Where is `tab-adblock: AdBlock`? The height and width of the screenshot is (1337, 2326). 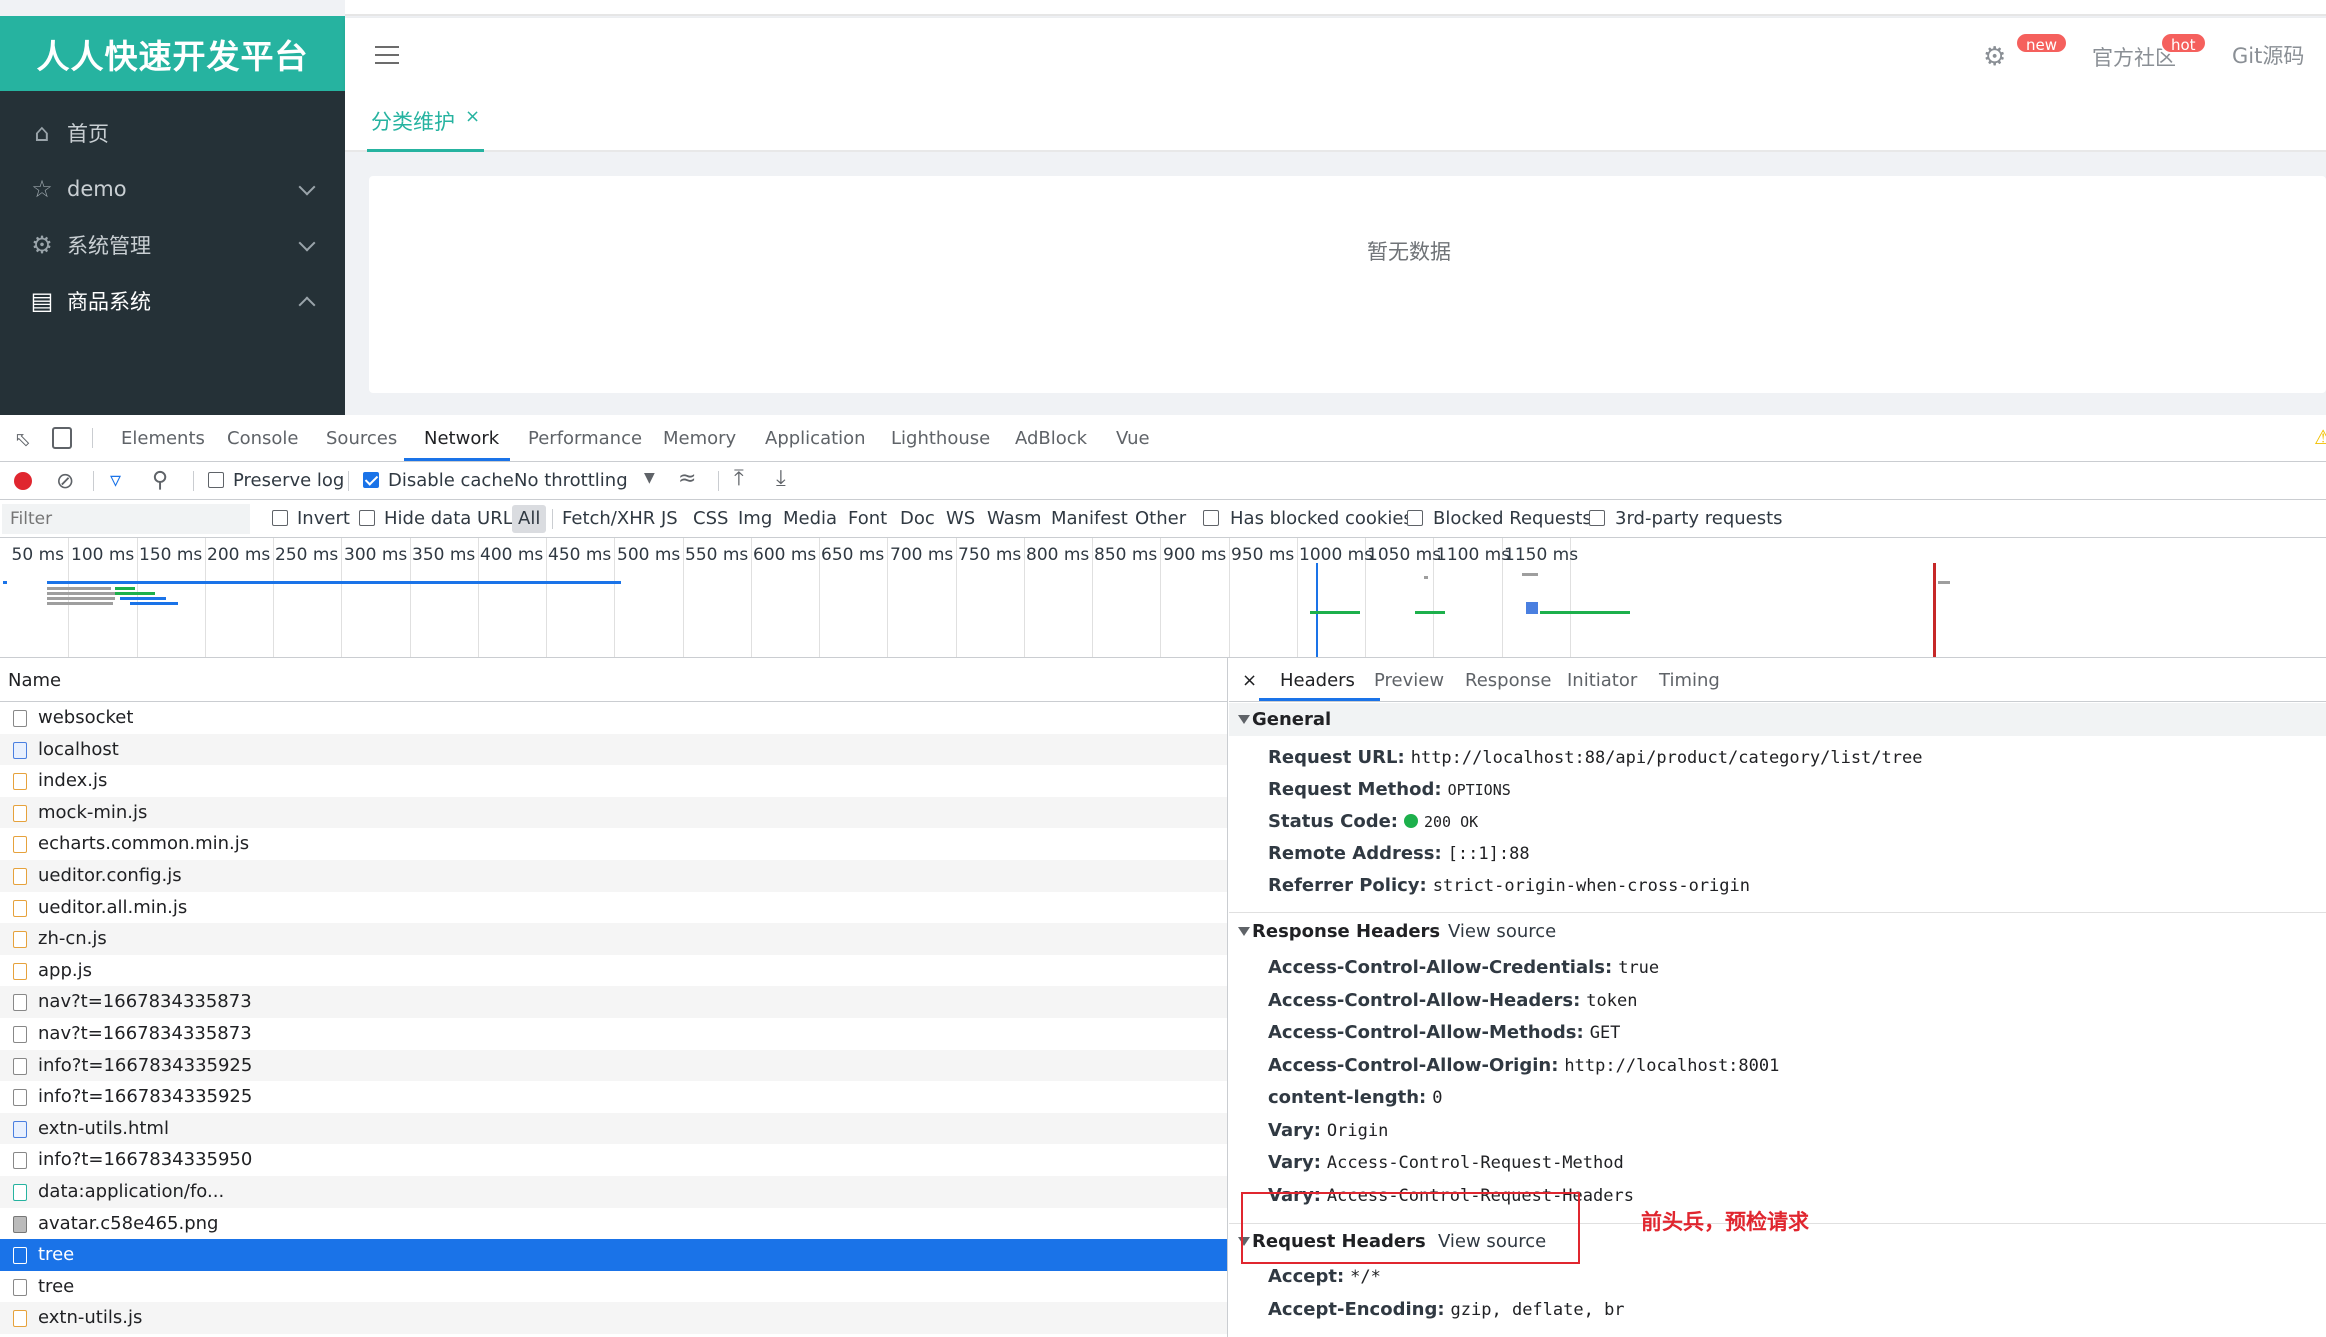 tab-adblock: AdBlock is located at coordinates (1051, 438).